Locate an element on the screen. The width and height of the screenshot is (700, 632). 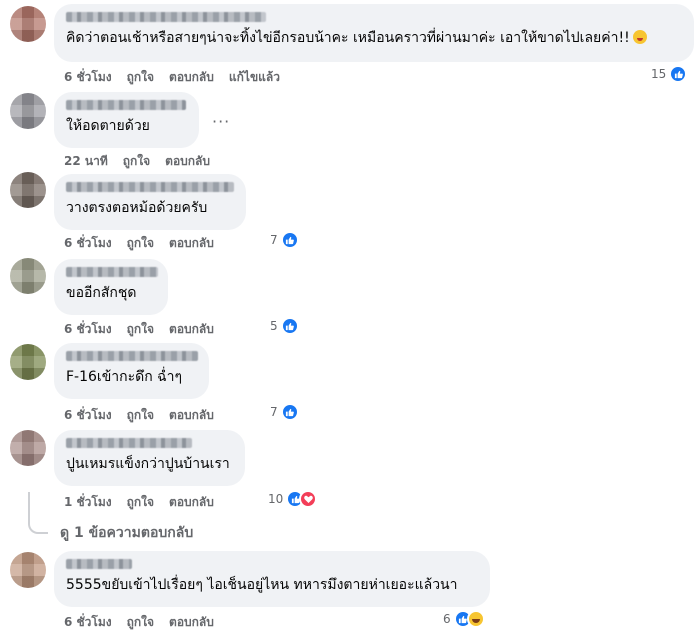
comment-text: ให้อดตายด้วย is located at coordinates (108, 126).